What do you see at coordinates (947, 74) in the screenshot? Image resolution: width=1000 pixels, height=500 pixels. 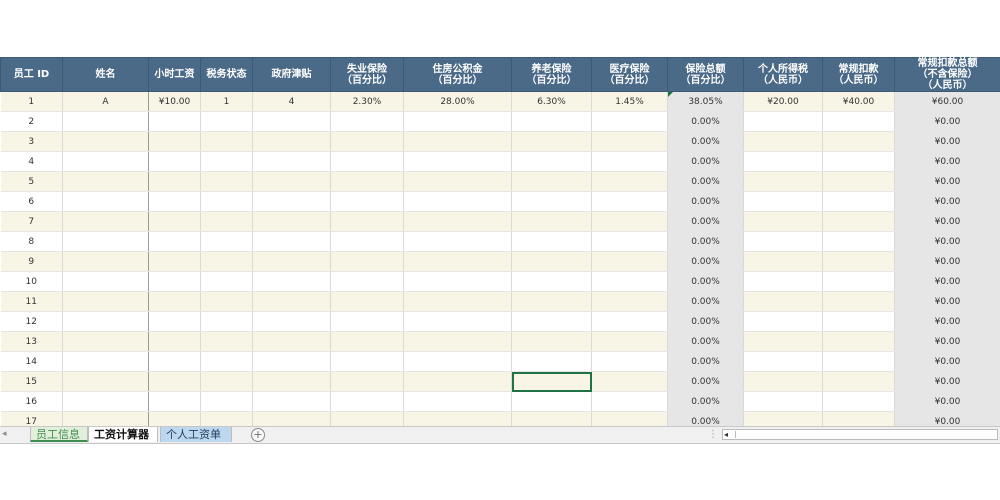 I see `column-header-dedtotal: 常规扣款总额 （不含保险） （人民币）` at bounding box center [947, 74].